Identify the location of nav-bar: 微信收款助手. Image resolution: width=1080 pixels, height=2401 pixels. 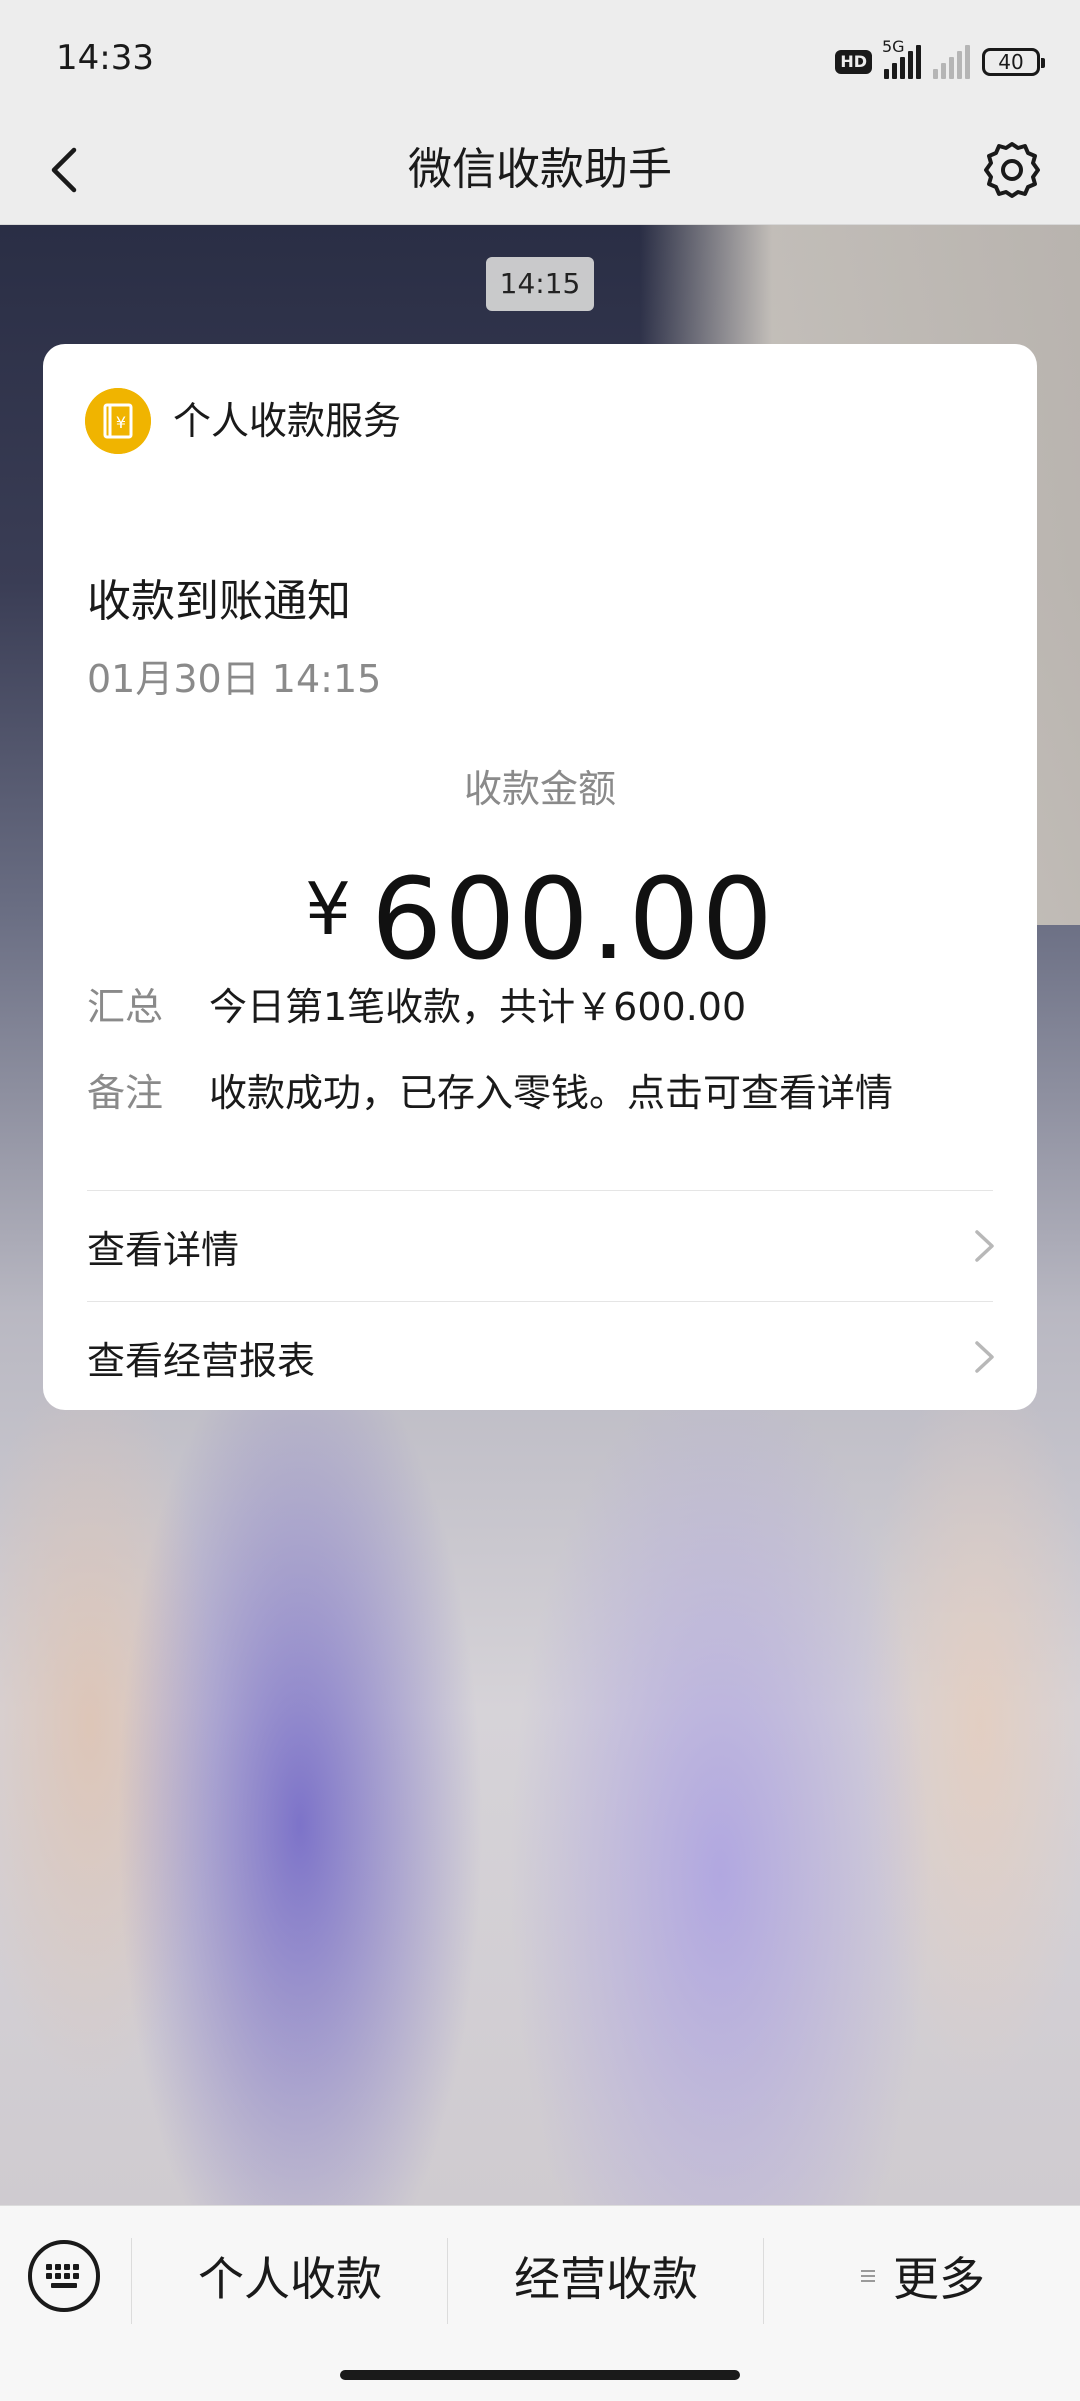
(540, 170).